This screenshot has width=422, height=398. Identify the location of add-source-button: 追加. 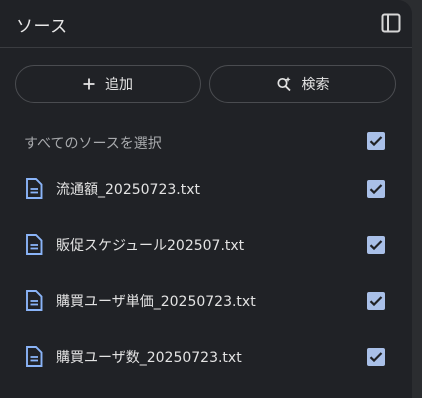
(108, 84).